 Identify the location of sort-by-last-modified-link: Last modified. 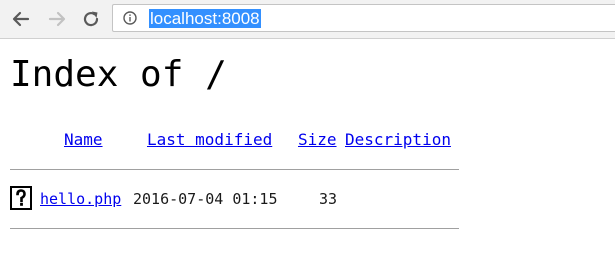
(209, 139).